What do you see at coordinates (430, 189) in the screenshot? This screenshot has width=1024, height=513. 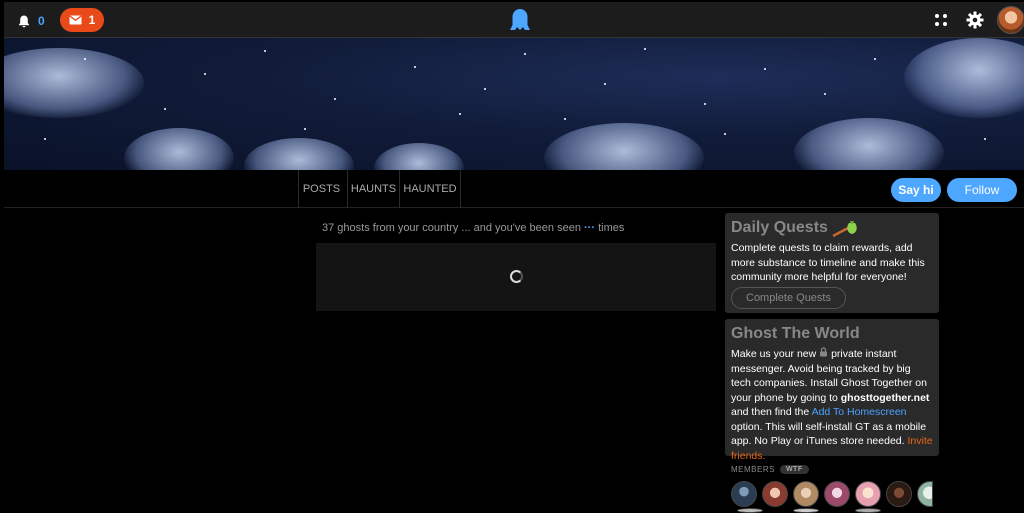 I see `tab-haunted: HAUNTED` at bounding box center [430, 189].